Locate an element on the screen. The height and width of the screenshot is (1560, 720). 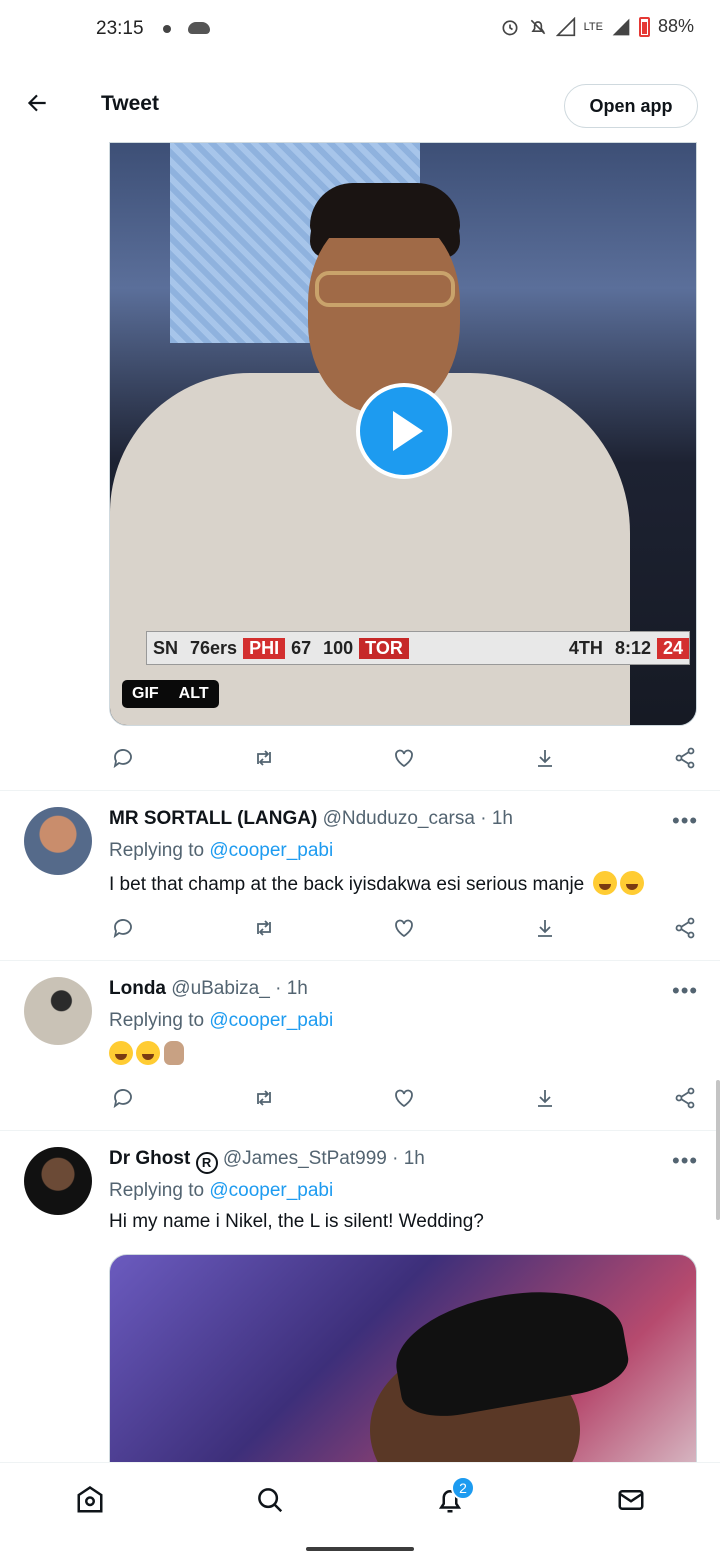
status-right: LTE 88% is located at coordinates (597, 26).